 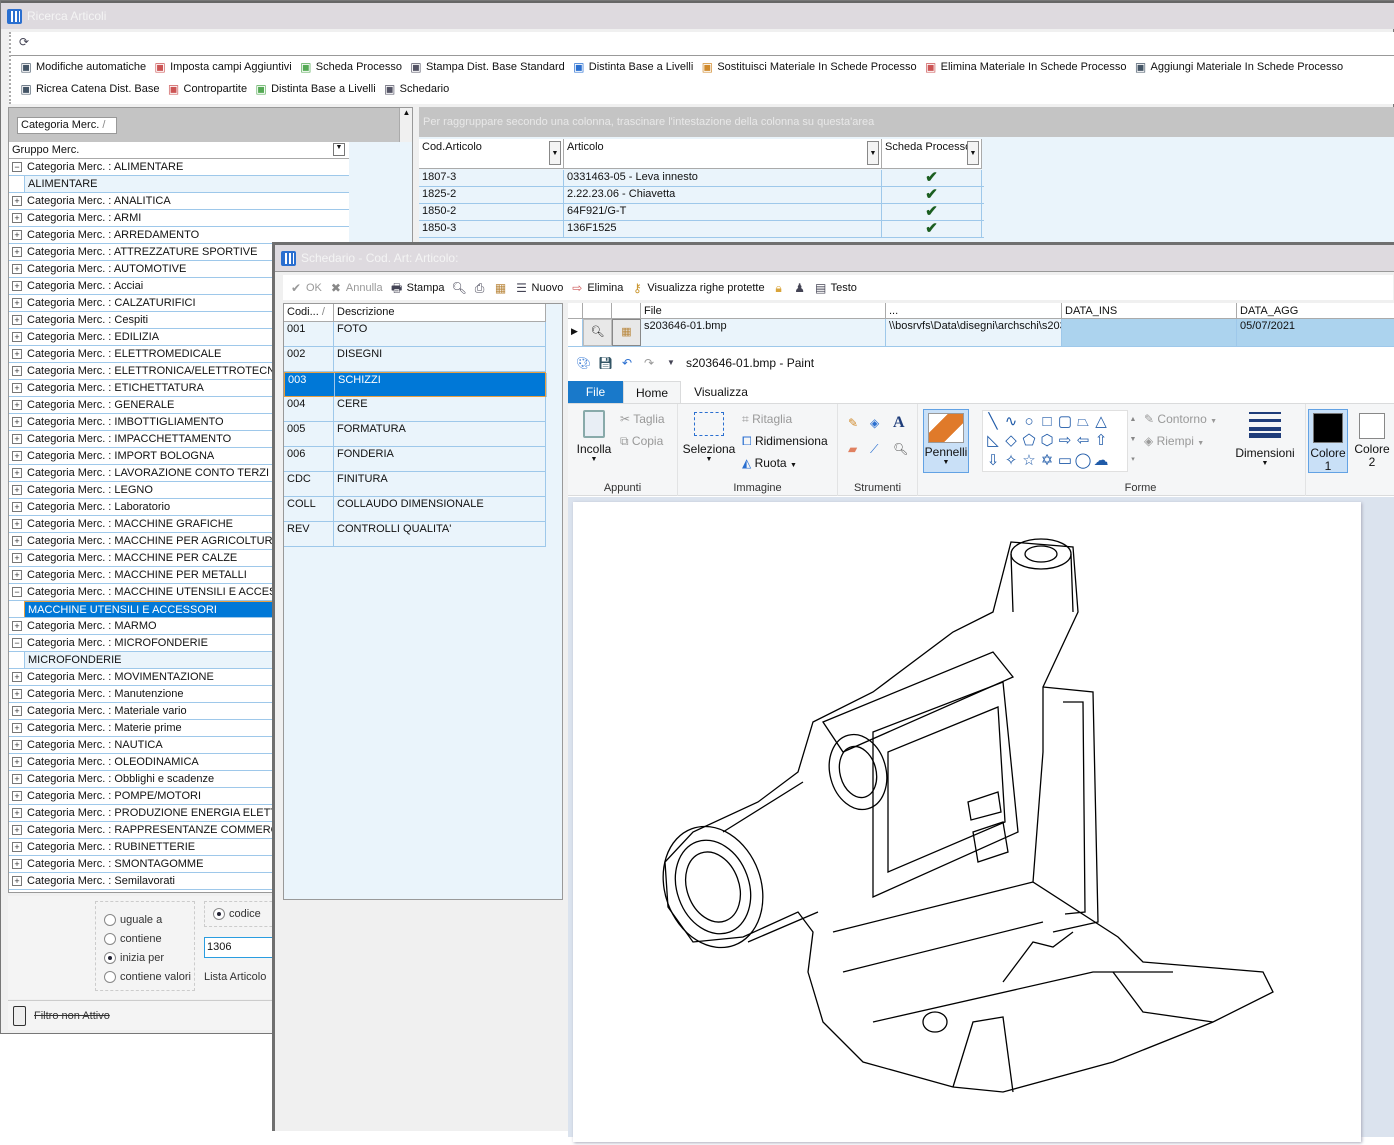 What do you see at coordinates (415, 509) in the screenshot?
I see `category-row: COLL COLLAUDO DIMENSIONALE` at bounding box center [415, 509].